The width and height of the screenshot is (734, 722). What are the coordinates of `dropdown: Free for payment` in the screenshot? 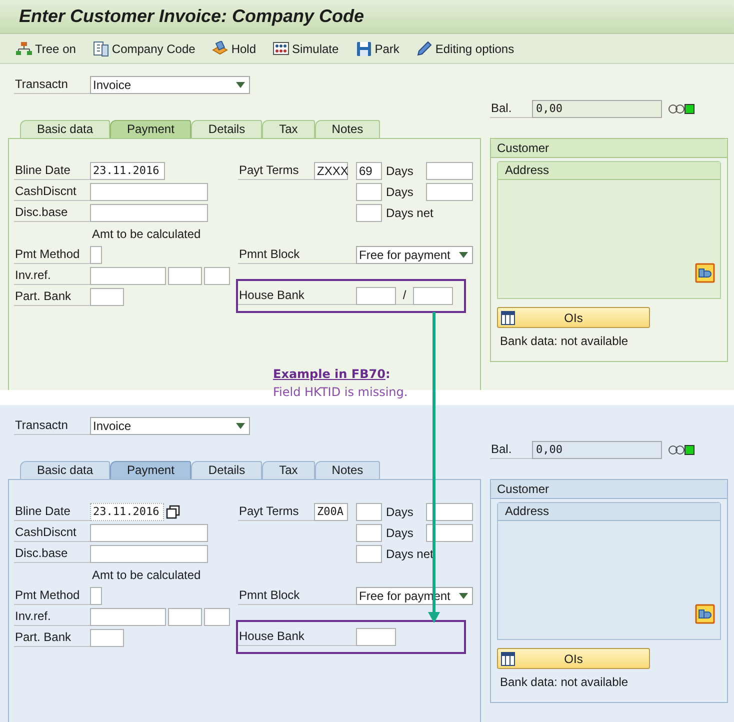 It's located at (414, 255).